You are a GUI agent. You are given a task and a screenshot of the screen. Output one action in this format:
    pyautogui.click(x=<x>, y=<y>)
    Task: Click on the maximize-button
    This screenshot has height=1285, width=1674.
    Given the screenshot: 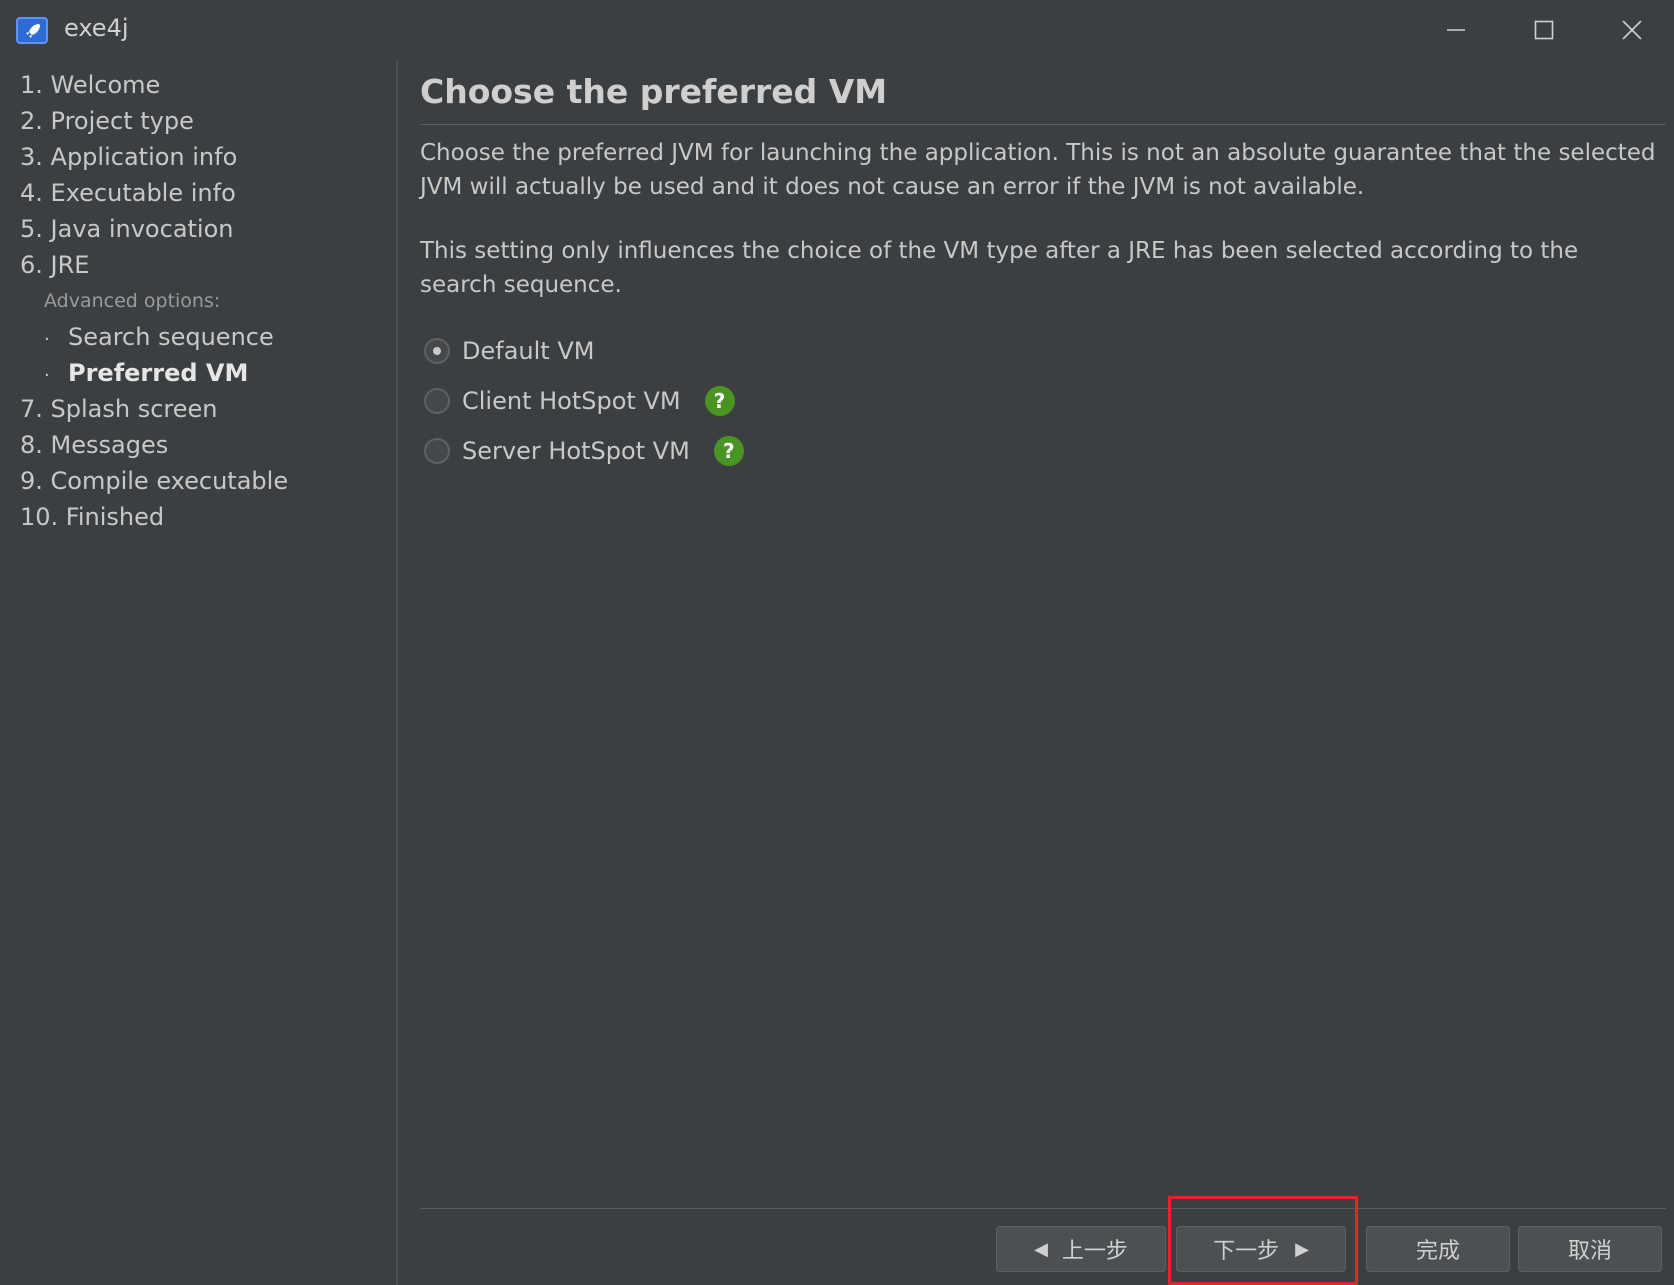 What is the action you would take?
    pyautogui.click(x=1544, y=30)
    